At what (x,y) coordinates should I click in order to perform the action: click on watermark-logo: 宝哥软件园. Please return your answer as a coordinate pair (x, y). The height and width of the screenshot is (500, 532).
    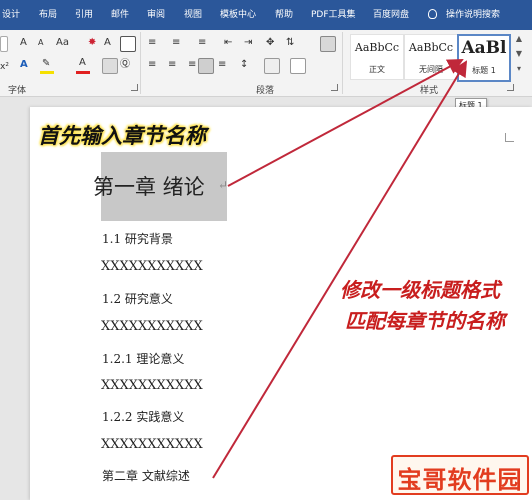
    Looking at the image, I should click on (460, 475).